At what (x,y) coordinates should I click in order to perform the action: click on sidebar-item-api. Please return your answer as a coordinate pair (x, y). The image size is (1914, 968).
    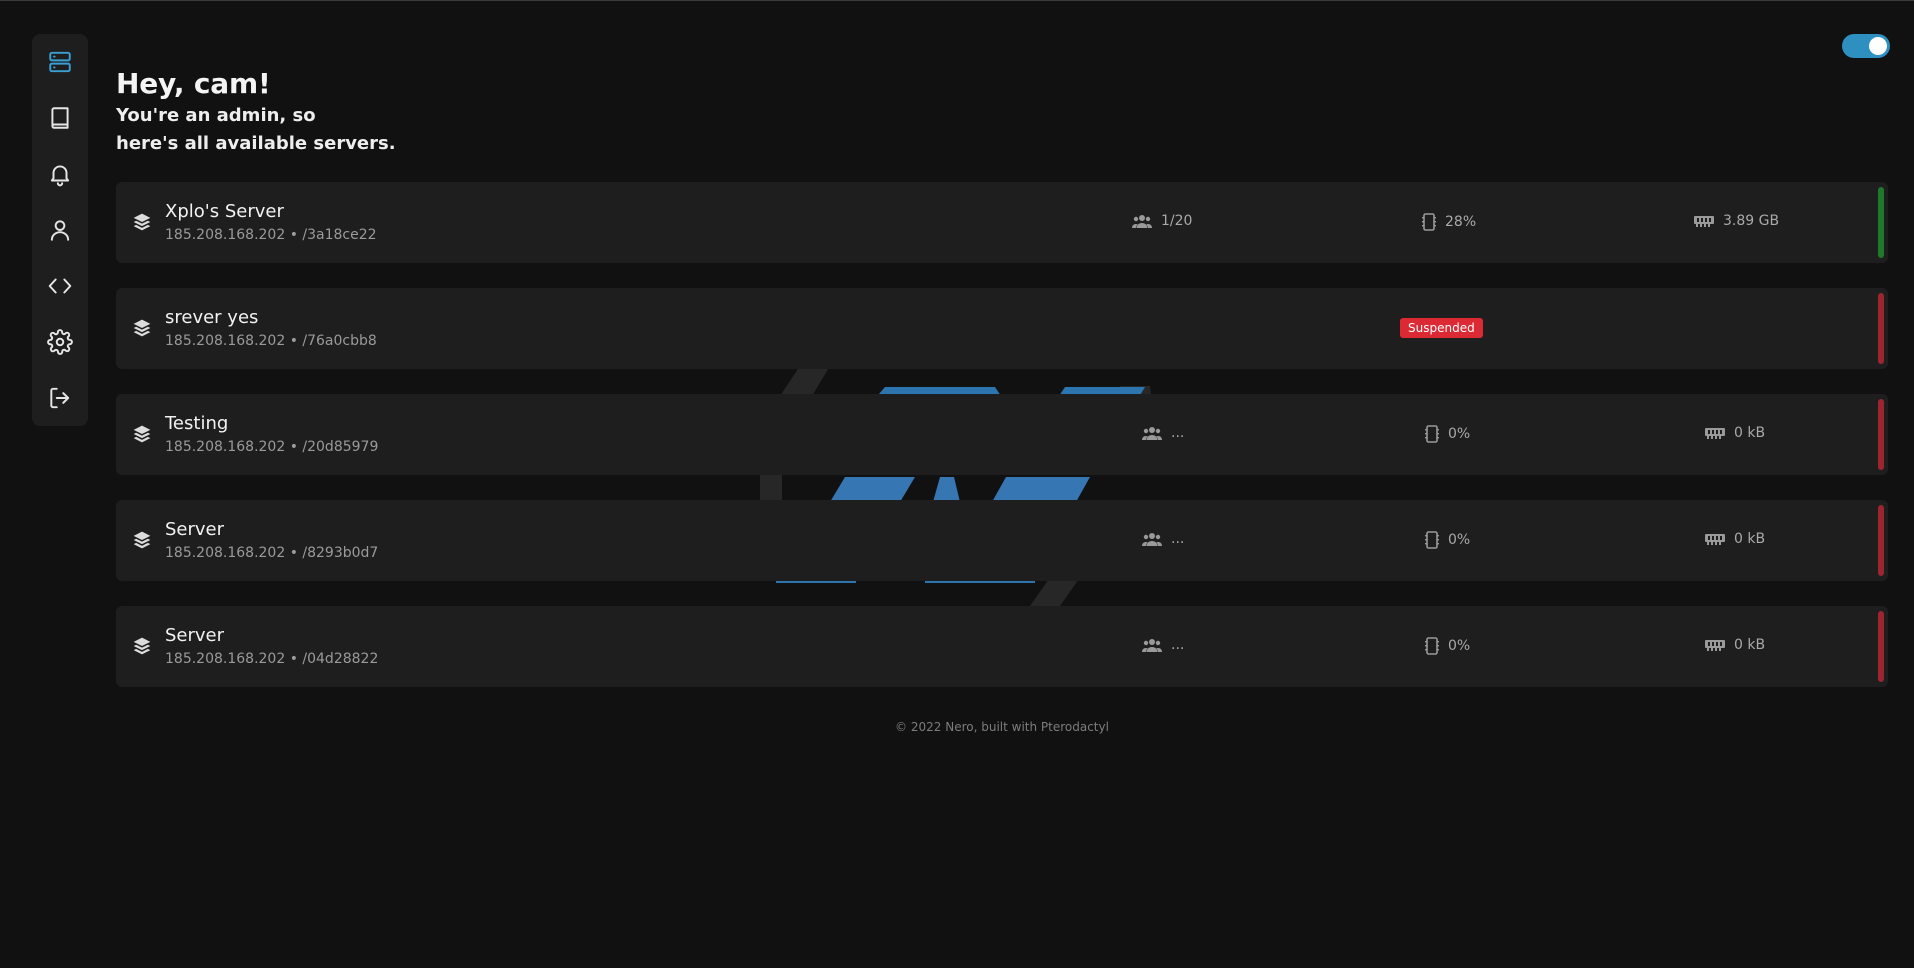
    Looking at the image, I should click on (60, 286).